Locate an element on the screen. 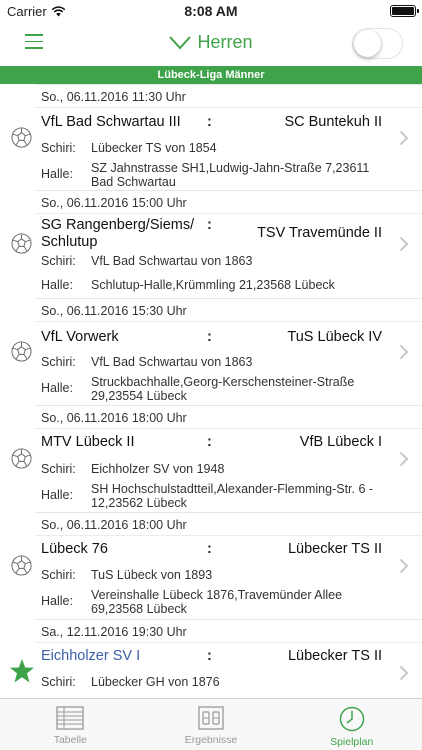  league-header: Lübeck-Liga Männer is located at coordinates (211, 75).